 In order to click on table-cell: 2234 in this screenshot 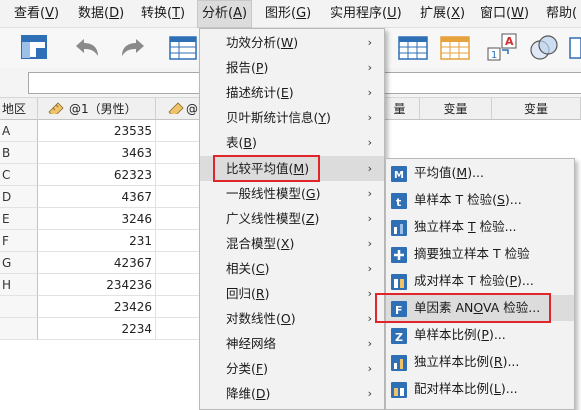, I will do `click(97, 329)`.